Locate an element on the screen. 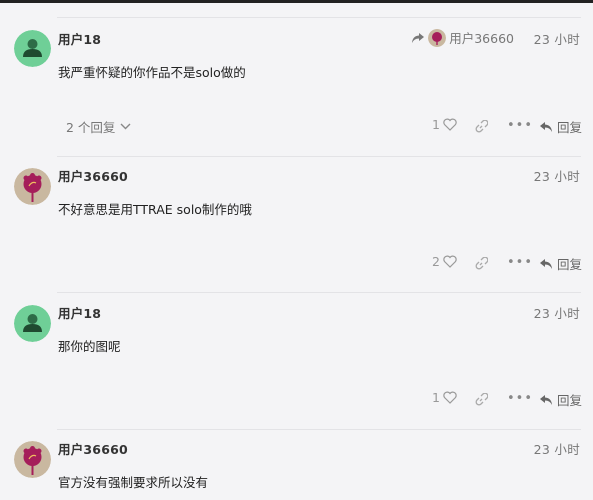 This screenshot has height=500, width=593. replies-toggle-button: 2 个回复 is located at coordinates (98, 126).